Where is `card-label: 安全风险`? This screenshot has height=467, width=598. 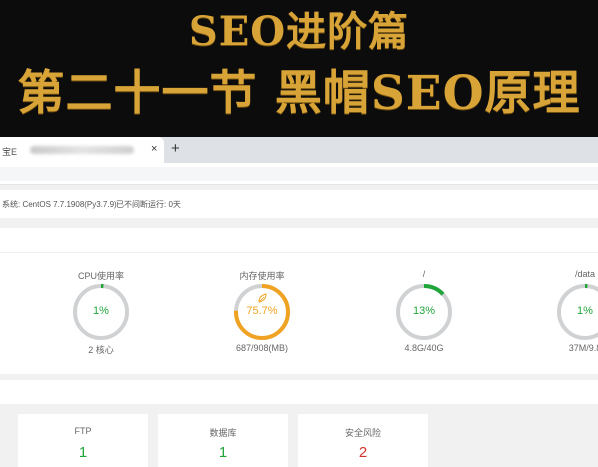
card-label: 安全风险 is located at coordinates (362, 433).